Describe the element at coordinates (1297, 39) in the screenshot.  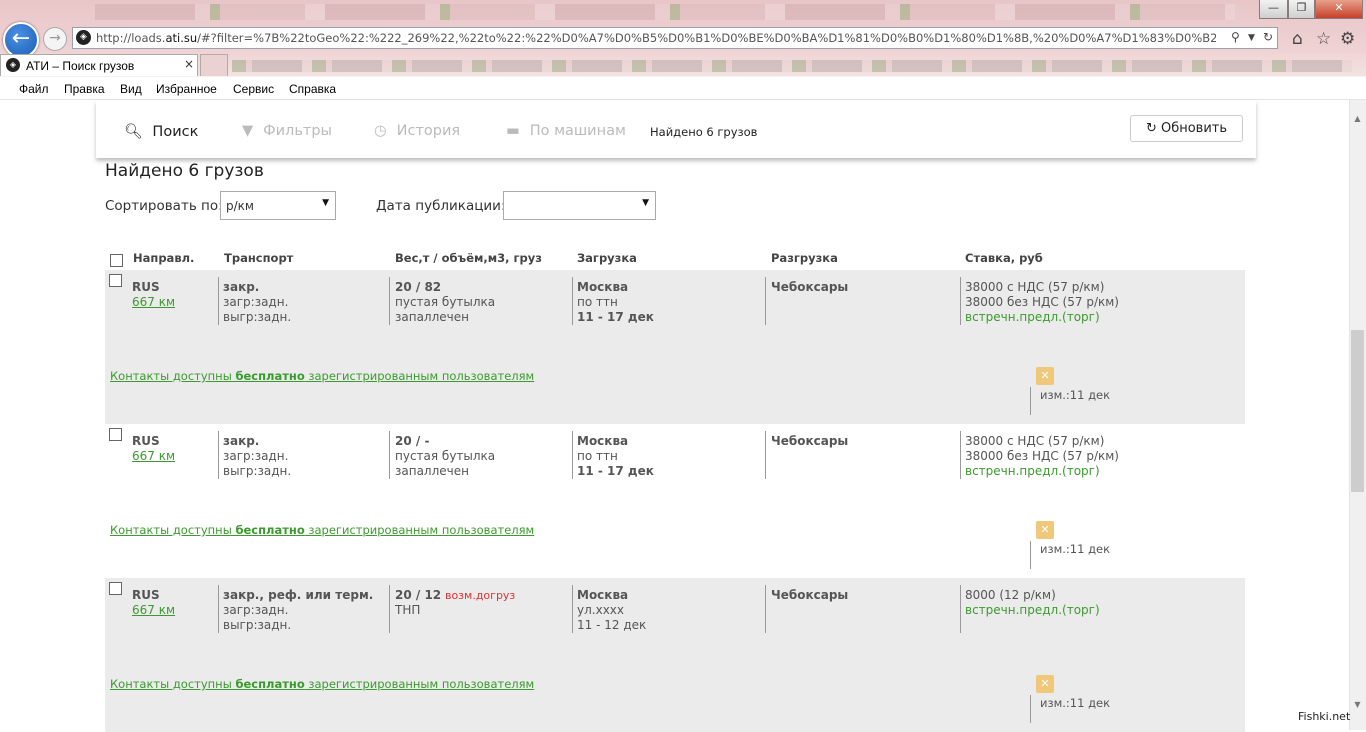
I see `home-icon: ⌂` at that location.